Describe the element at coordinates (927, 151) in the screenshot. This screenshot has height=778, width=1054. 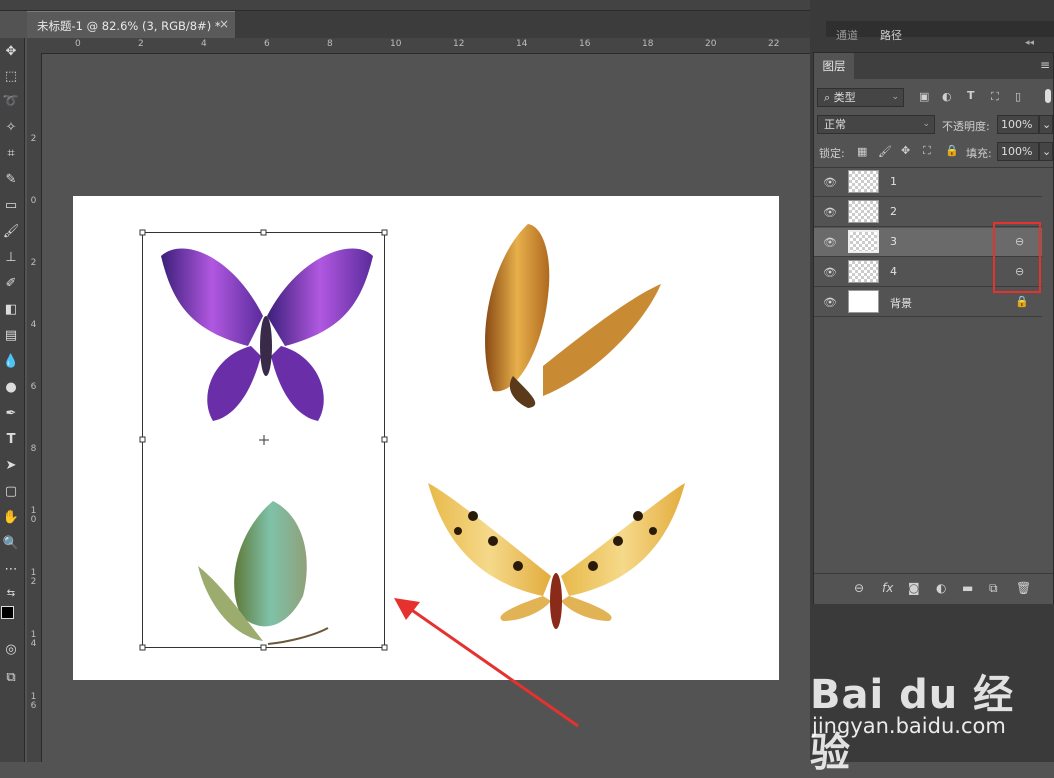
I see `lock-artboard-icon: ⛶` at that location.